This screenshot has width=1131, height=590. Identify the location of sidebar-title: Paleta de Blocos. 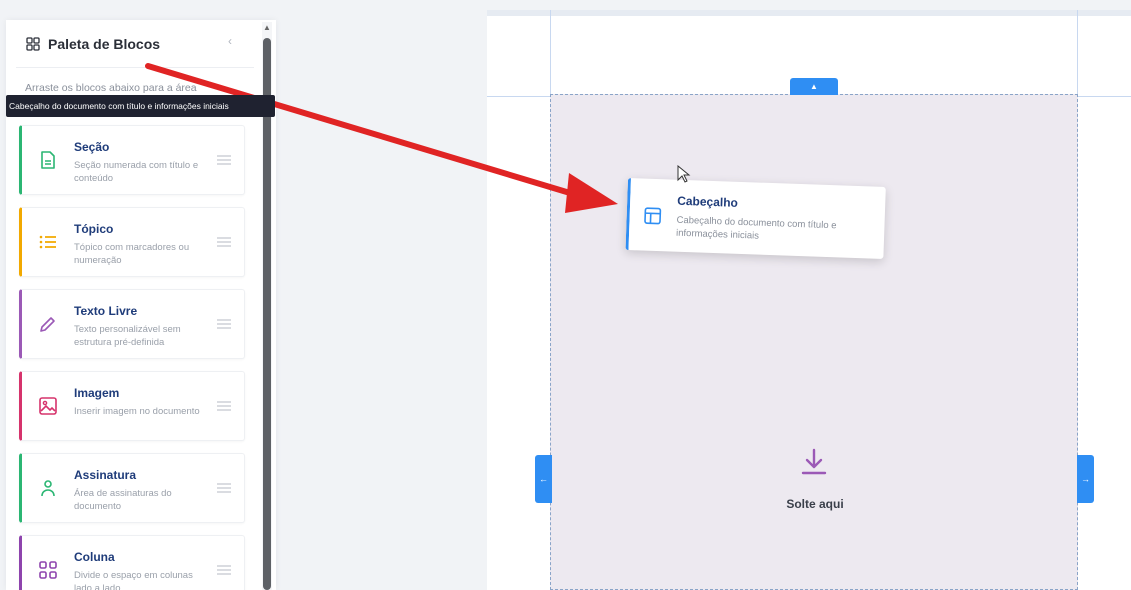
(104, 44).